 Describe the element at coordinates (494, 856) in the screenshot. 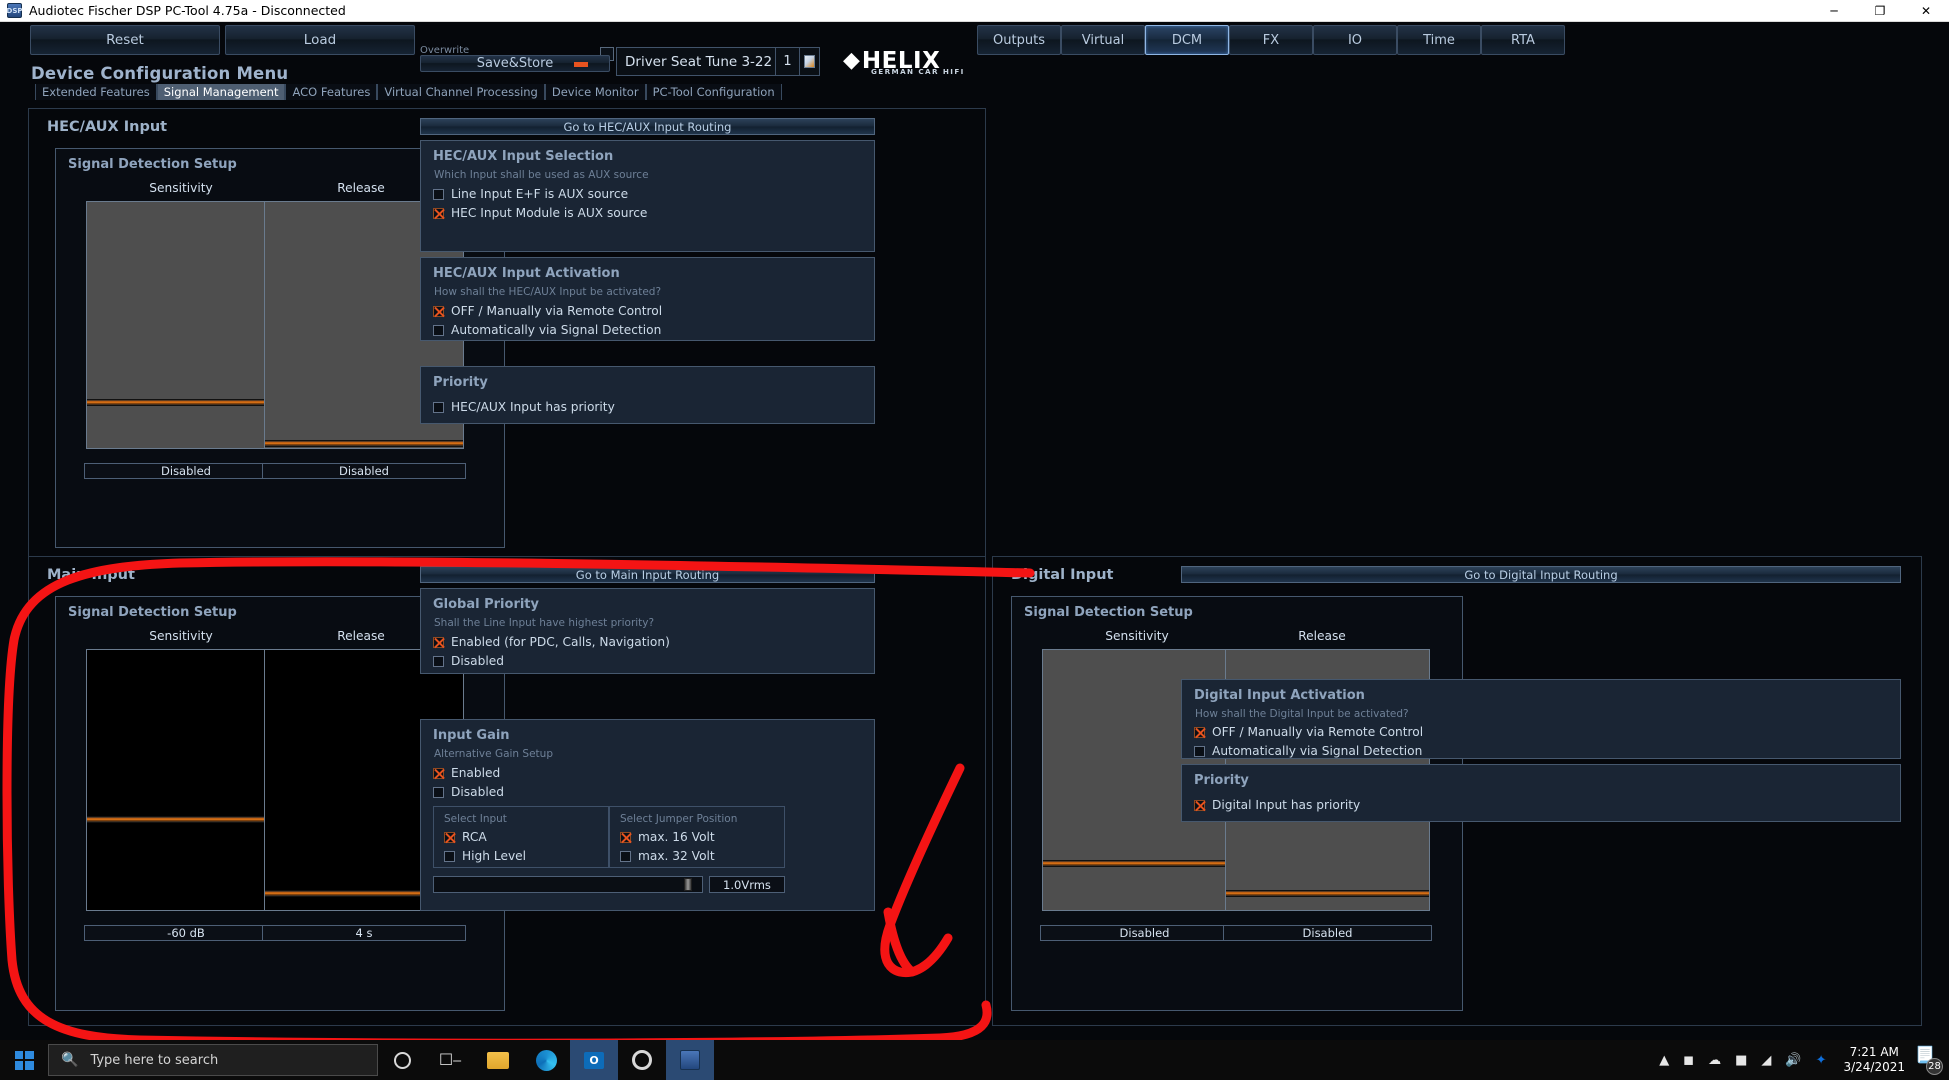

I see `option-label: High Level` at that location.